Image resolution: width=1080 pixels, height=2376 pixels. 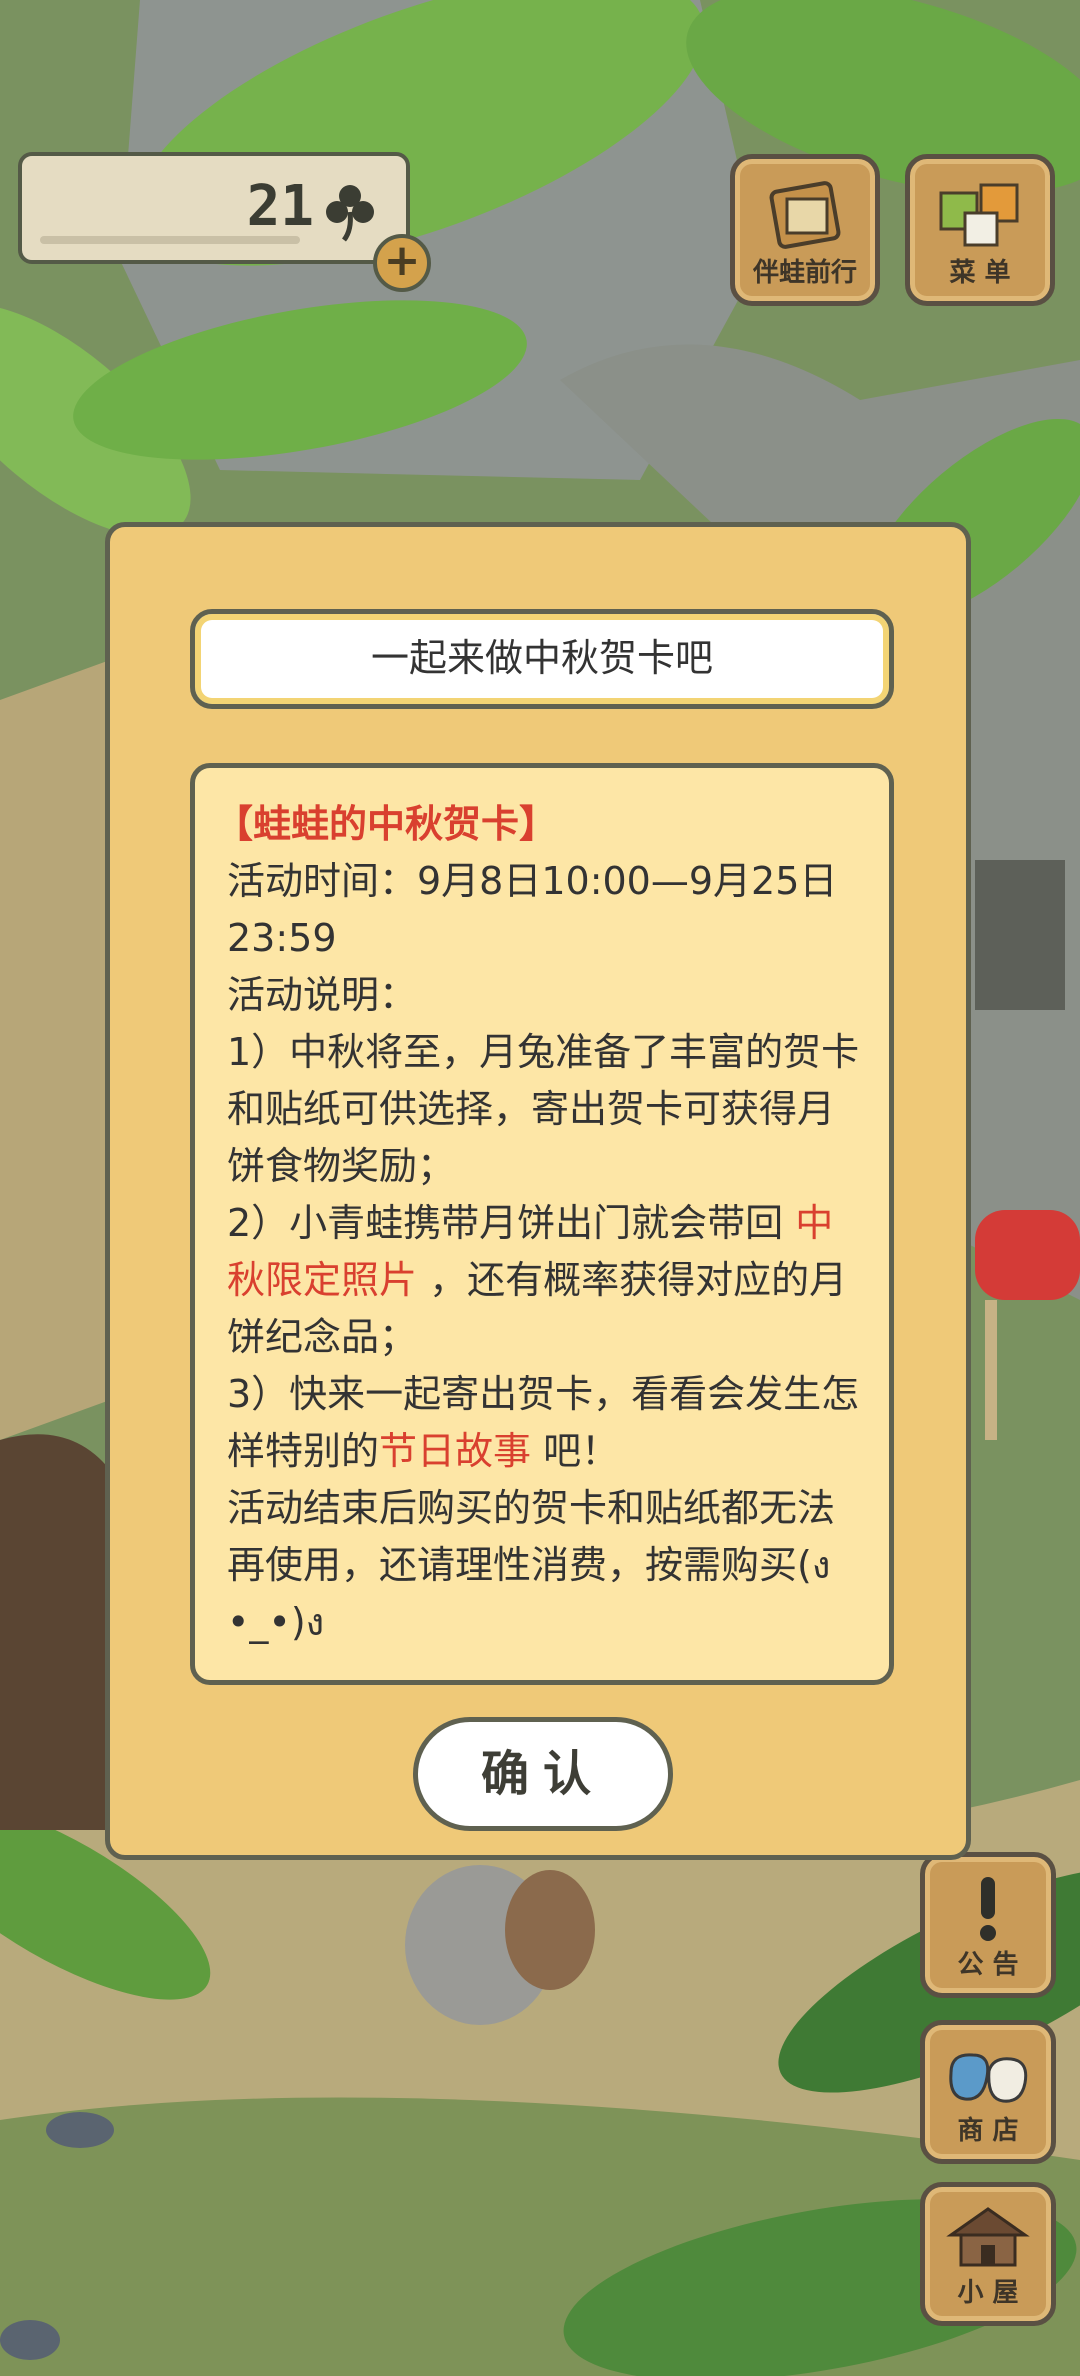 What do you see at coordinates (988, 1910) in the screenshot?
I see `exclamation-icon` at bounding box center [988, 1910].